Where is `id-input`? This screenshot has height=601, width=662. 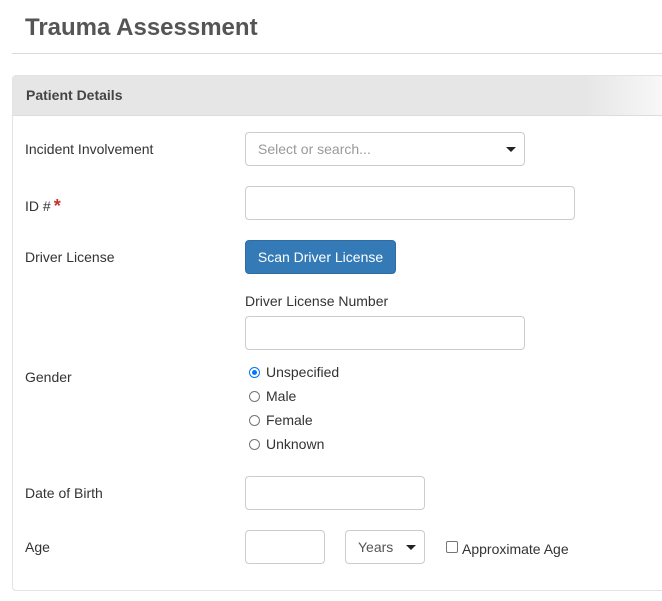
id-input is located at coordinates (410, 203).